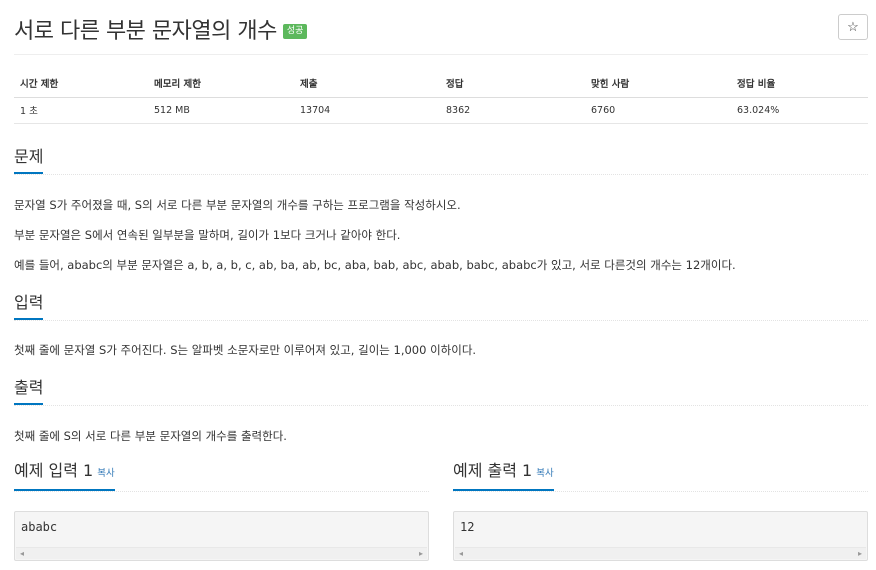 The image size is (876, 570). I want to click on sample-input-panel: 예제 입력 1 복사 ababc ◂ ▸, so click(221, 510).